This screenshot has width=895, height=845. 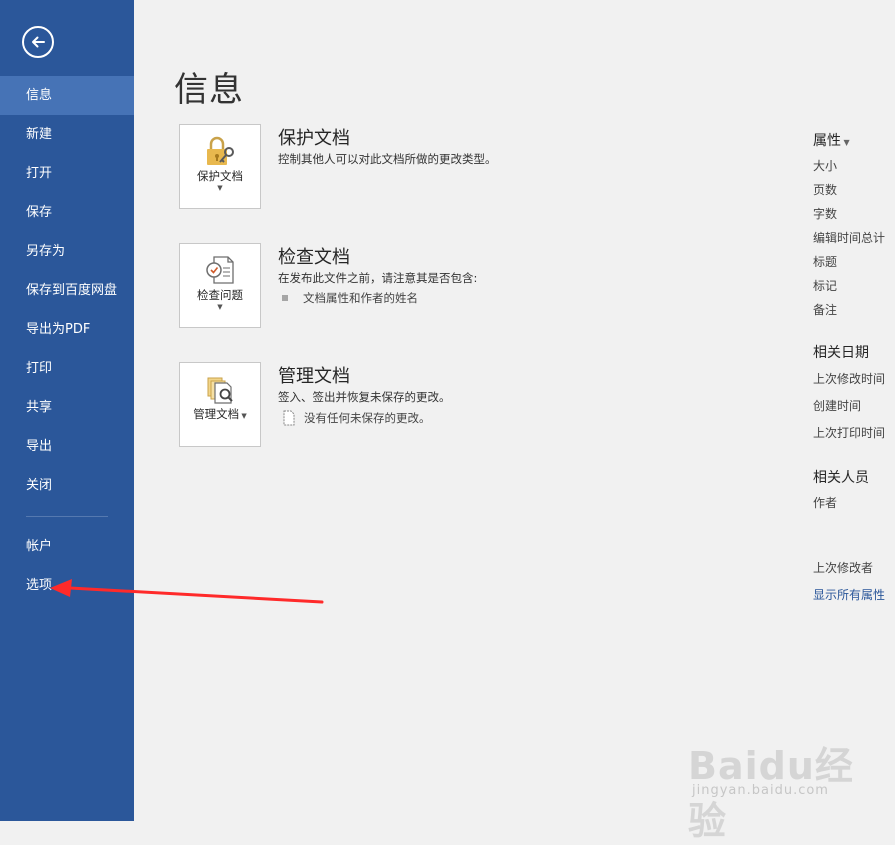 What do you see at coordinates (187, 591) in the screenshot?
I see `annotation-arrow` at bounding box center [187, 591].